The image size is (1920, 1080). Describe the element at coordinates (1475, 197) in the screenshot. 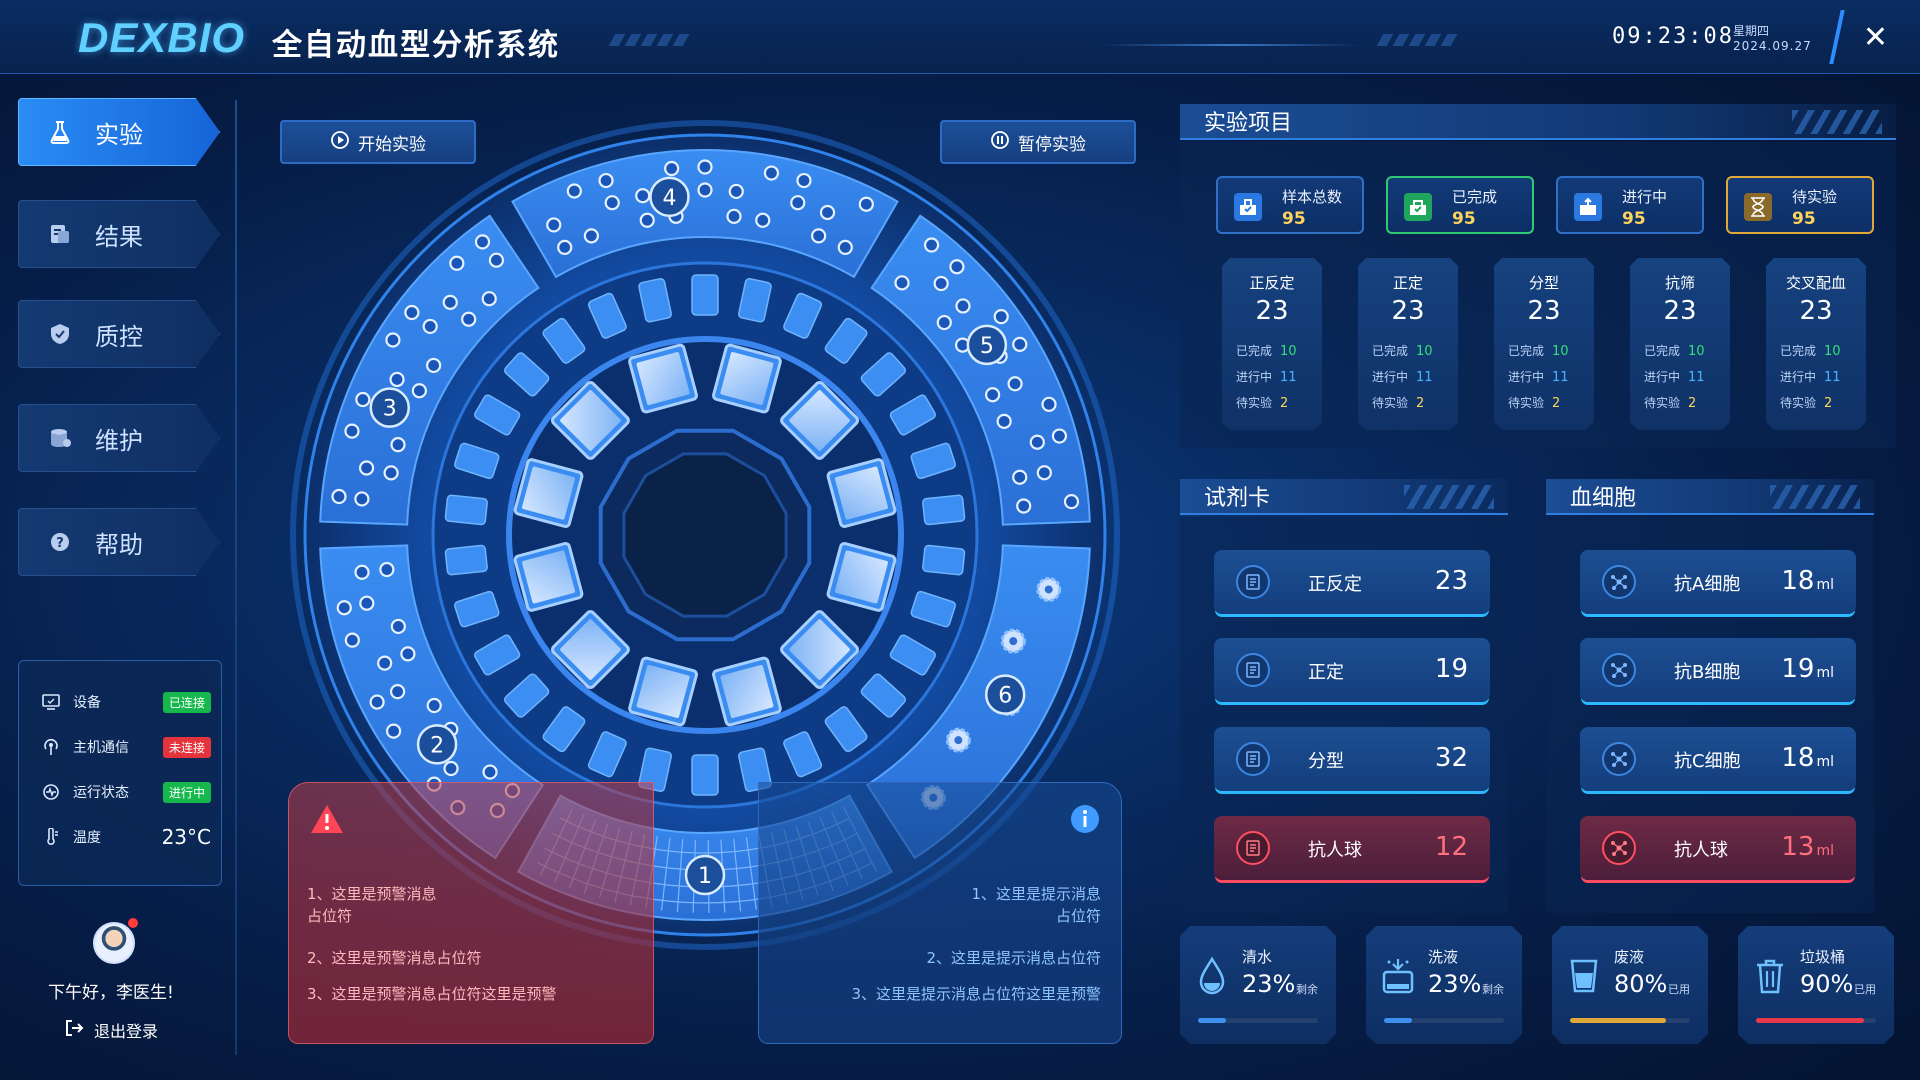

I see `summary-label: 已完成` at that location.